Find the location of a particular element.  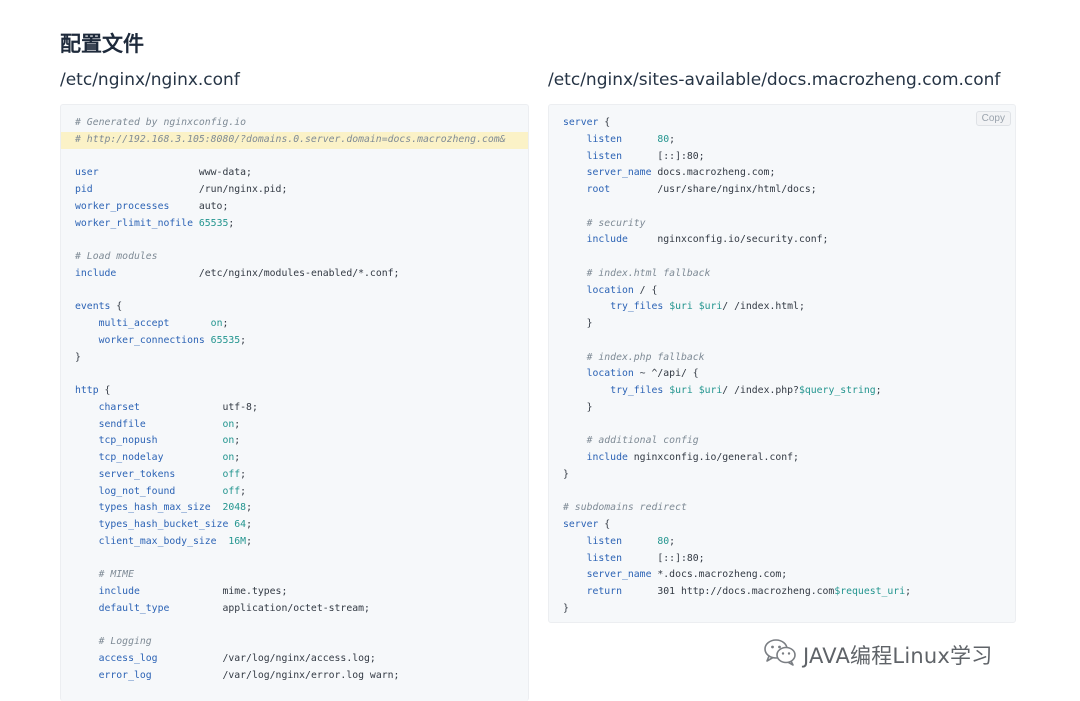

code-token: mime.types; is located at coordinates (213, 591).